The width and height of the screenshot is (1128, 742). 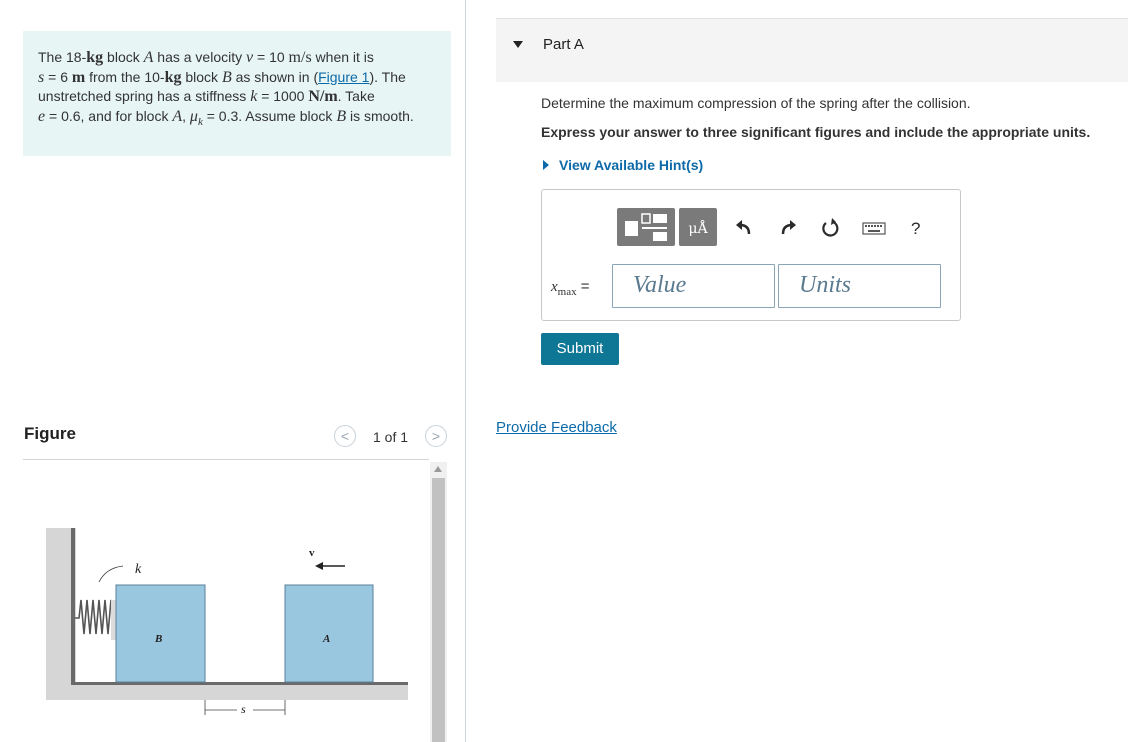 What do you see at coordinates (812, 50) in the screenshot?
I see `part-header` at bounding box center [812, 50].